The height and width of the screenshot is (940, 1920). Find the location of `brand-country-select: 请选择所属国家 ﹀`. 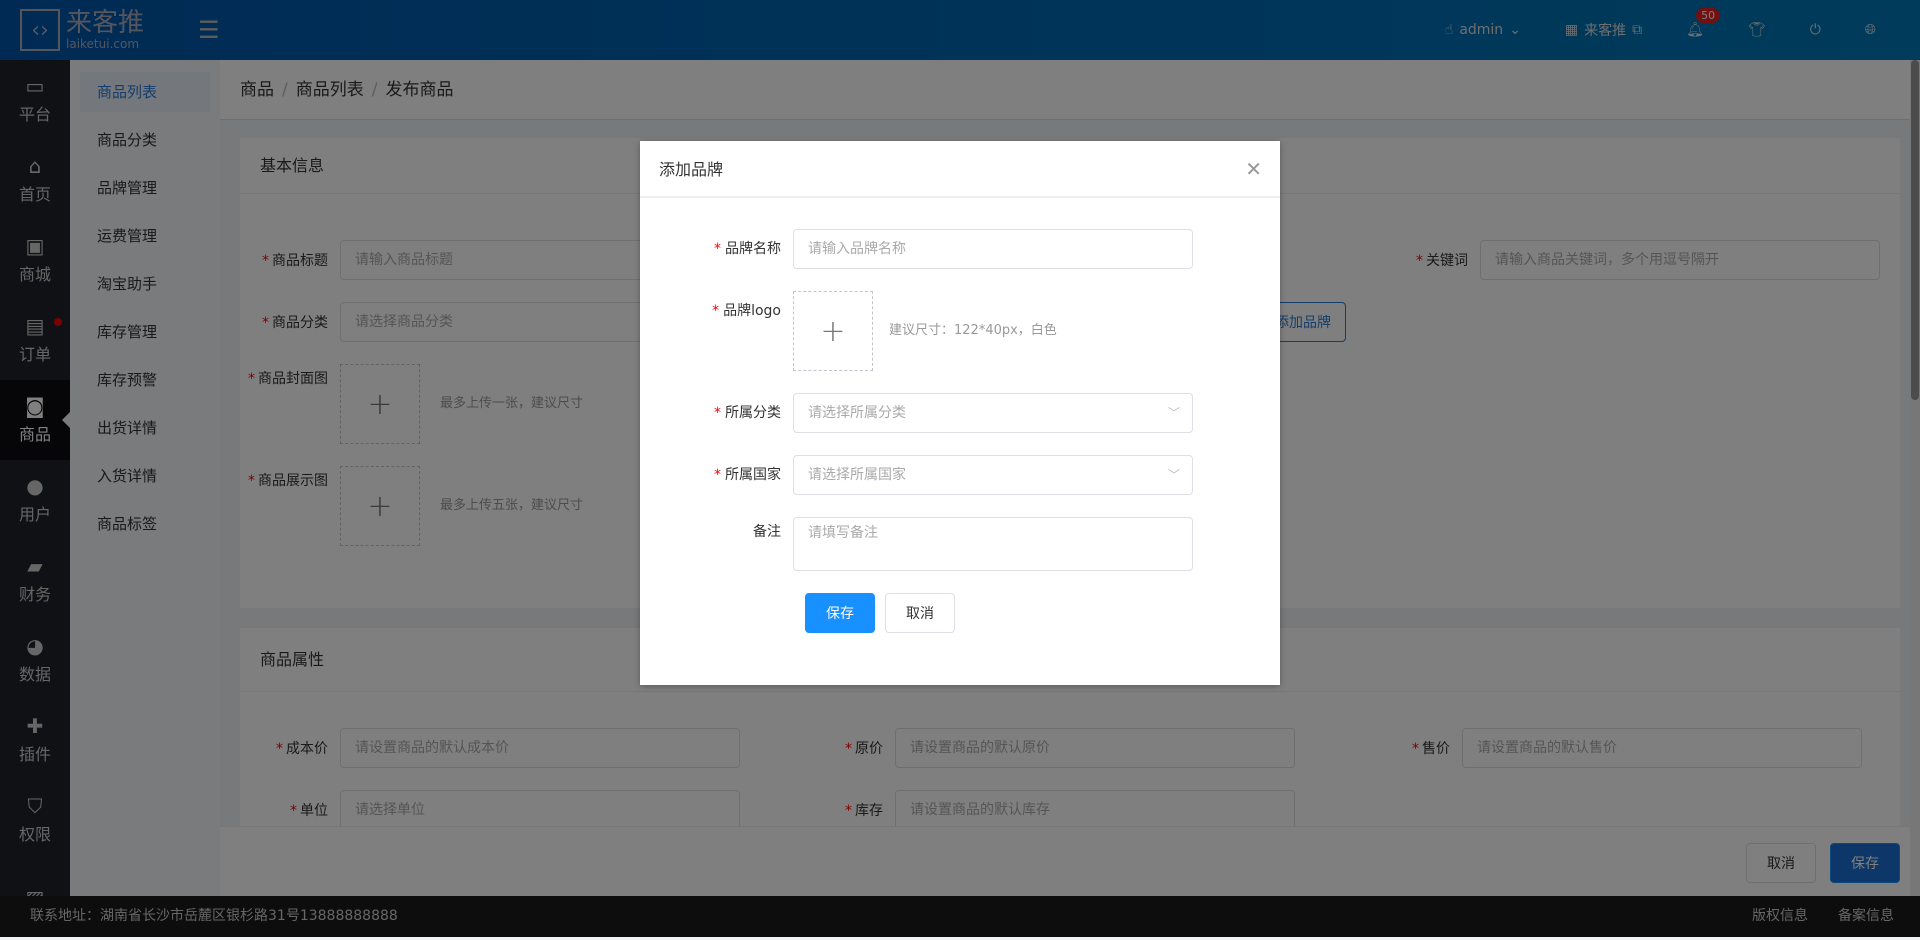

brand-country-select: 请选择所属国家 ﹀ is located at coordinates (993, 475).